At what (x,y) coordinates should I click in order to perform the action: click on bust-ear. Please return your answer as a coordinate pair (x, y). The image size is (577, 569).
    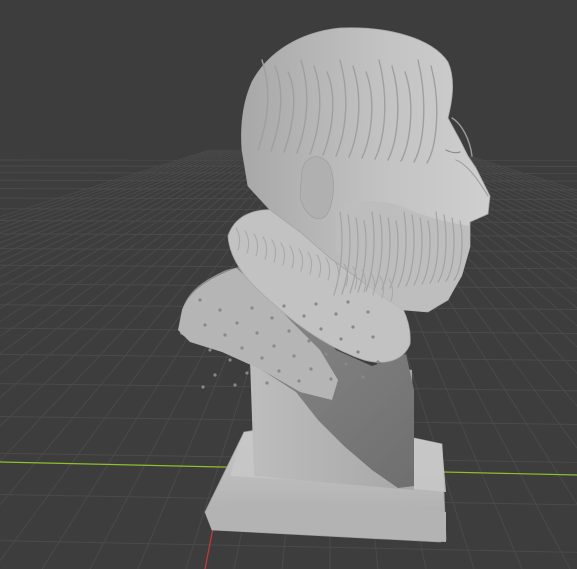
    Looking at the image, I should click on (316, 188).